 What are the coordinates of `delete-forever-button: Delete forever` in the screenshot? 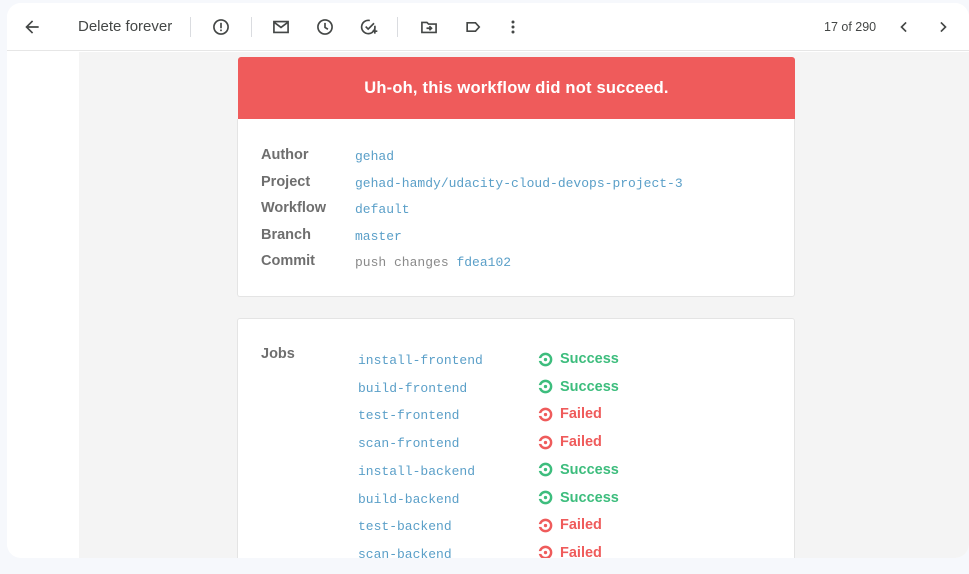 It's located at (125, 26).